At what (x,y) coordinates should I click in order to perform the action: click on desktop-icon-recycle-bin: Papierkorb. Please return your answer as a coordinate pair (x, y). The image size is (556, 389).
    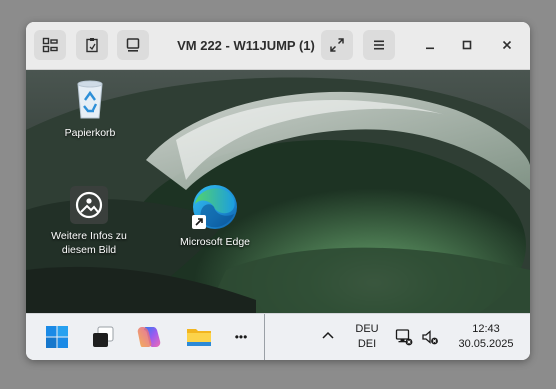
    Looking at the image, I should click on (90, 109).